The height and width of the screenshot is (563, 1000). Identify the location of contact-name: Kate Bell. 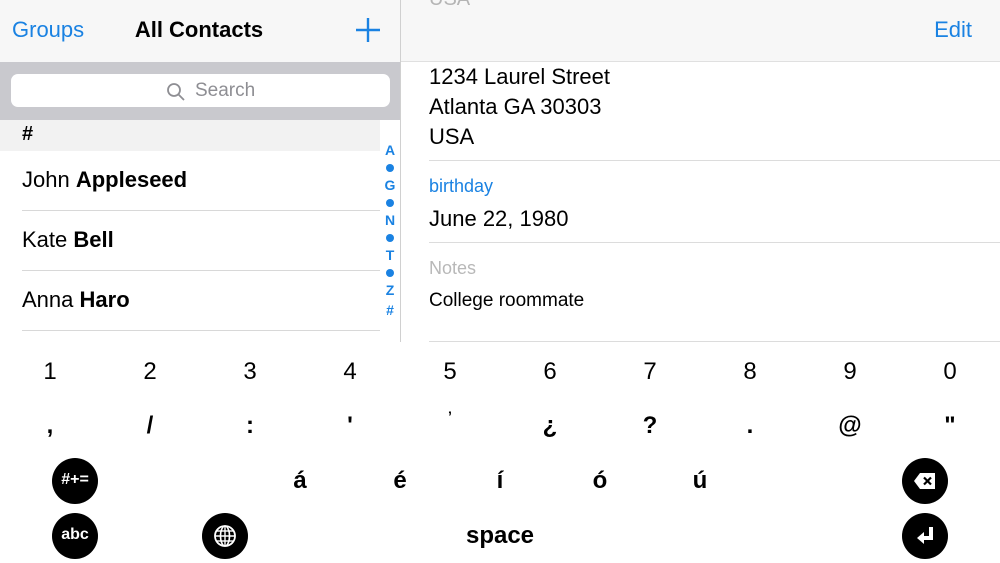
(68, 239).